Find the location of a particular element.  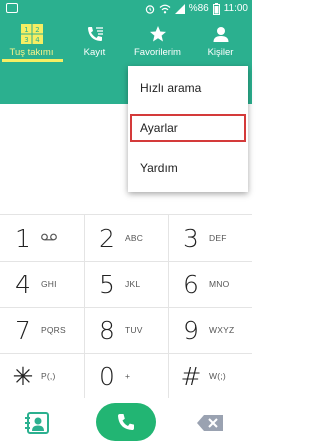

alarm-icon is located at coordinates (149, 9).